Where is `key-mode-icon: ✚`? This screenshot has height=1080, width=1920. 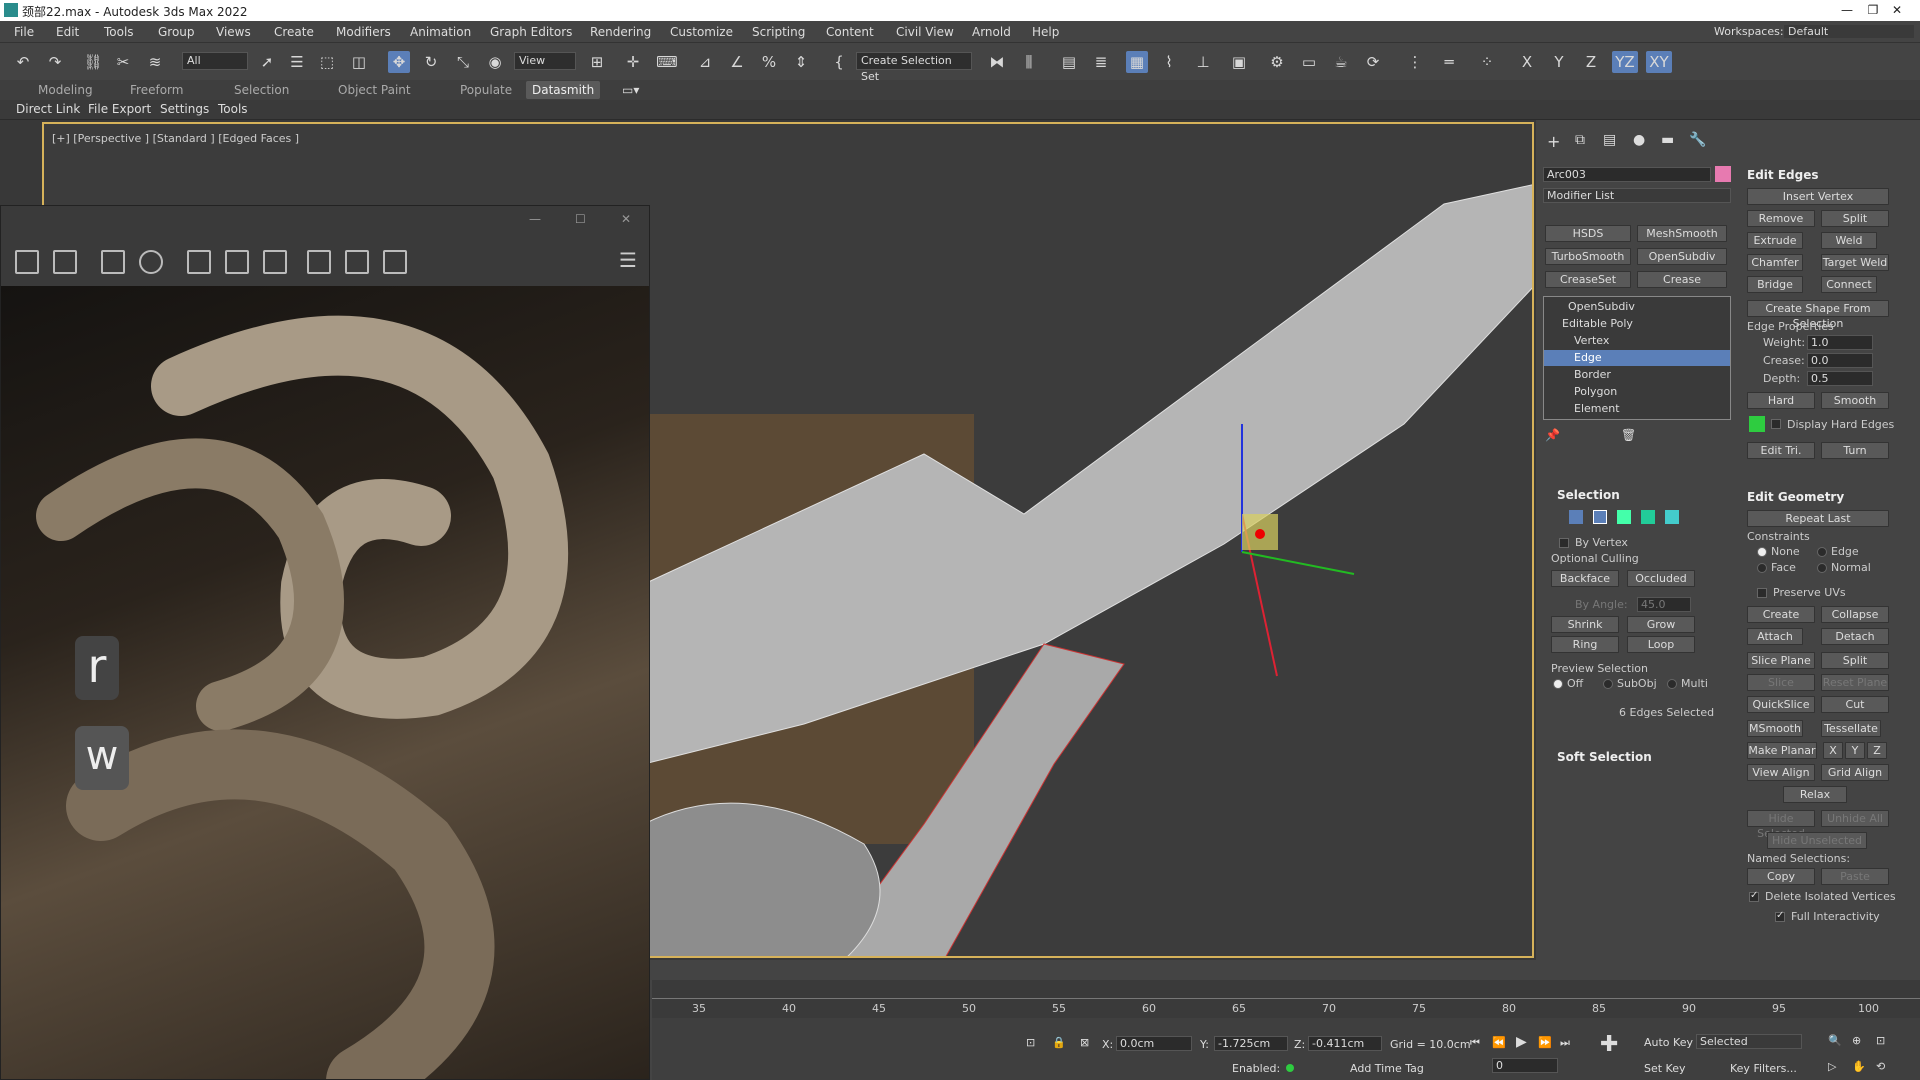 key-mode-icon: ✚ is located at coordinates (1609, 1044).